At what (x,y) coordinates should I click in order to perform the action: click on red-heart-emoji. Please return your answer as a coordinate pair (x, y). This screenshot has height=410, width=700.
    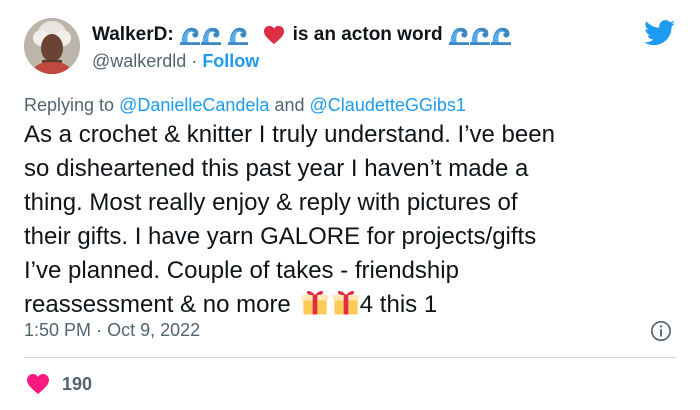
    Looking at the image, I should click on (273, 35).